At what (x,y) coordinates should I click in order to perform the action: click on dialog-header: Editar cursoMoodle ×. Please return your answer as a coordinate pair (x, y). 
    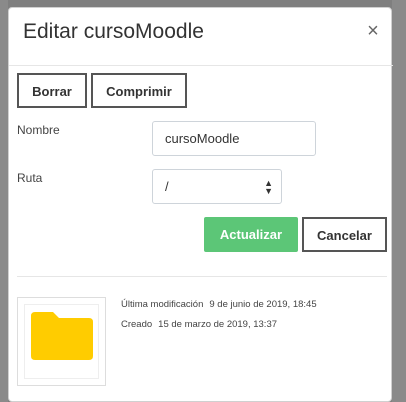
    Looking at the image, I should click on (201, 37).